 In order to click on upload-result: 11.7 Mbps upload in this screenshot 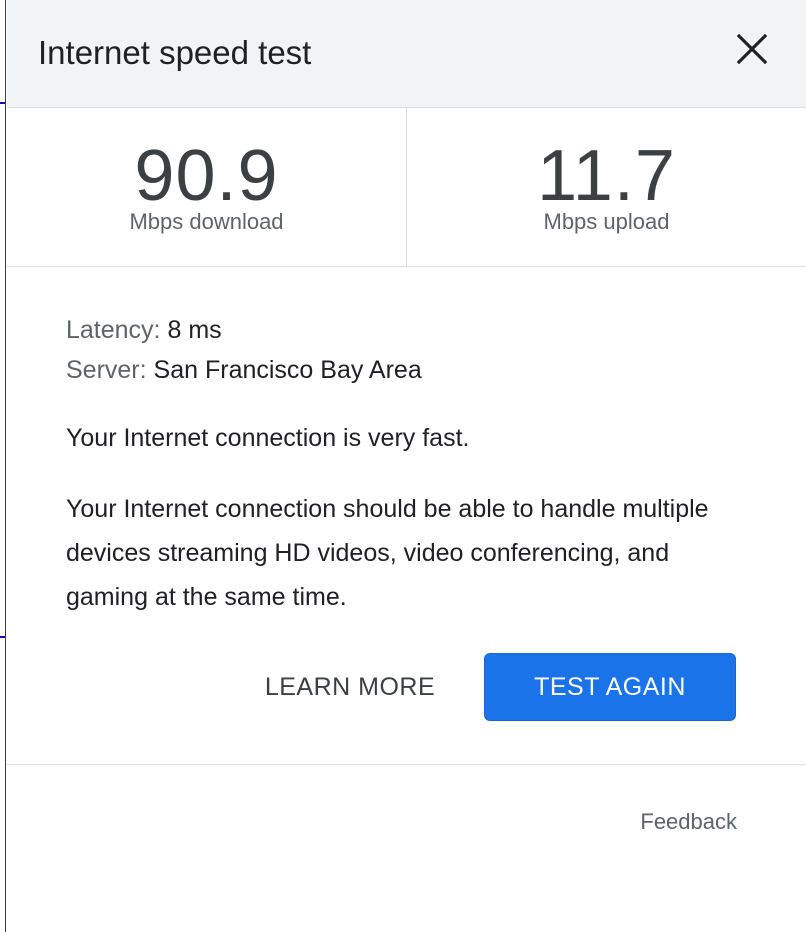, I will do `click(606, 187)`.